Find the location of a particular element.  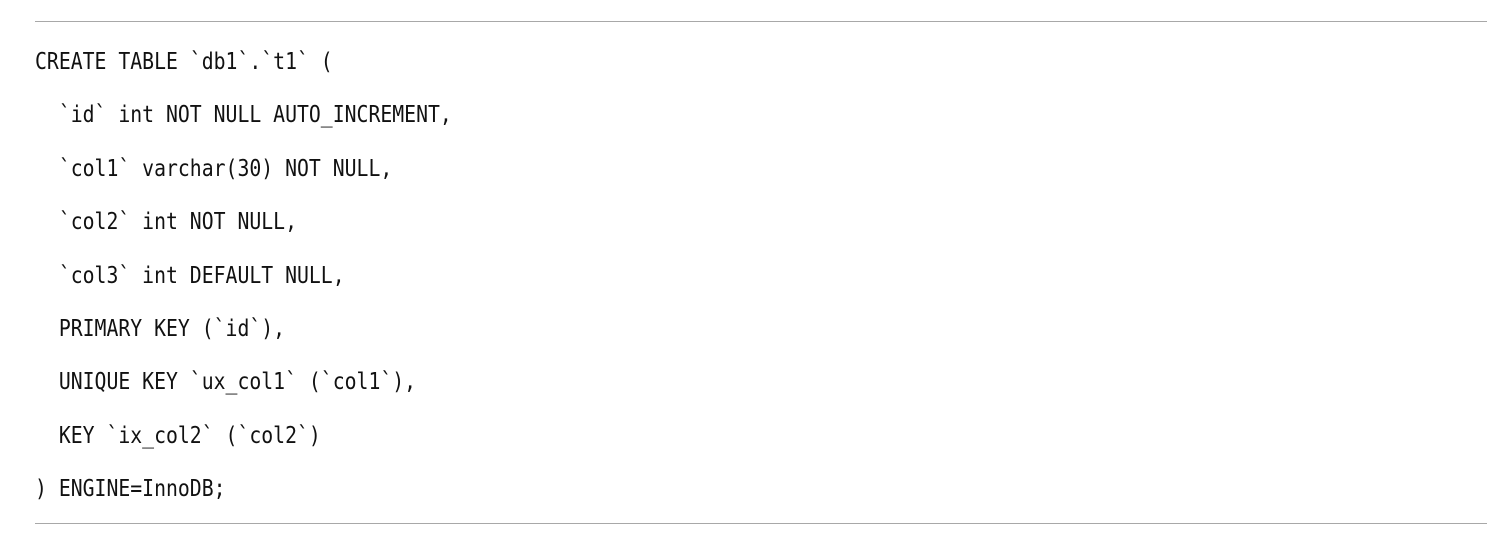

code-line: KEY `ix_col2` (`col2`) is located at coordinates (178, 435).